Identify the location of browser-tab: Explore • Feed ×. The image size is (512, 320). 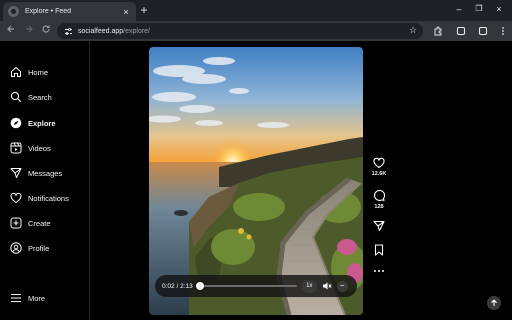
(69, 11).